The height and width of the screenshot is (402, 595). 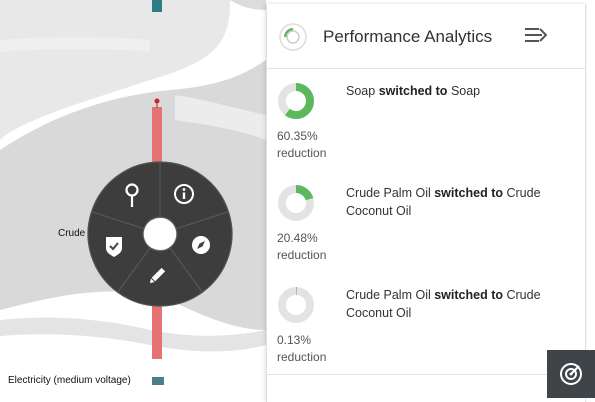 I want to click on app-logo-icon, so click(x=293, y=37).